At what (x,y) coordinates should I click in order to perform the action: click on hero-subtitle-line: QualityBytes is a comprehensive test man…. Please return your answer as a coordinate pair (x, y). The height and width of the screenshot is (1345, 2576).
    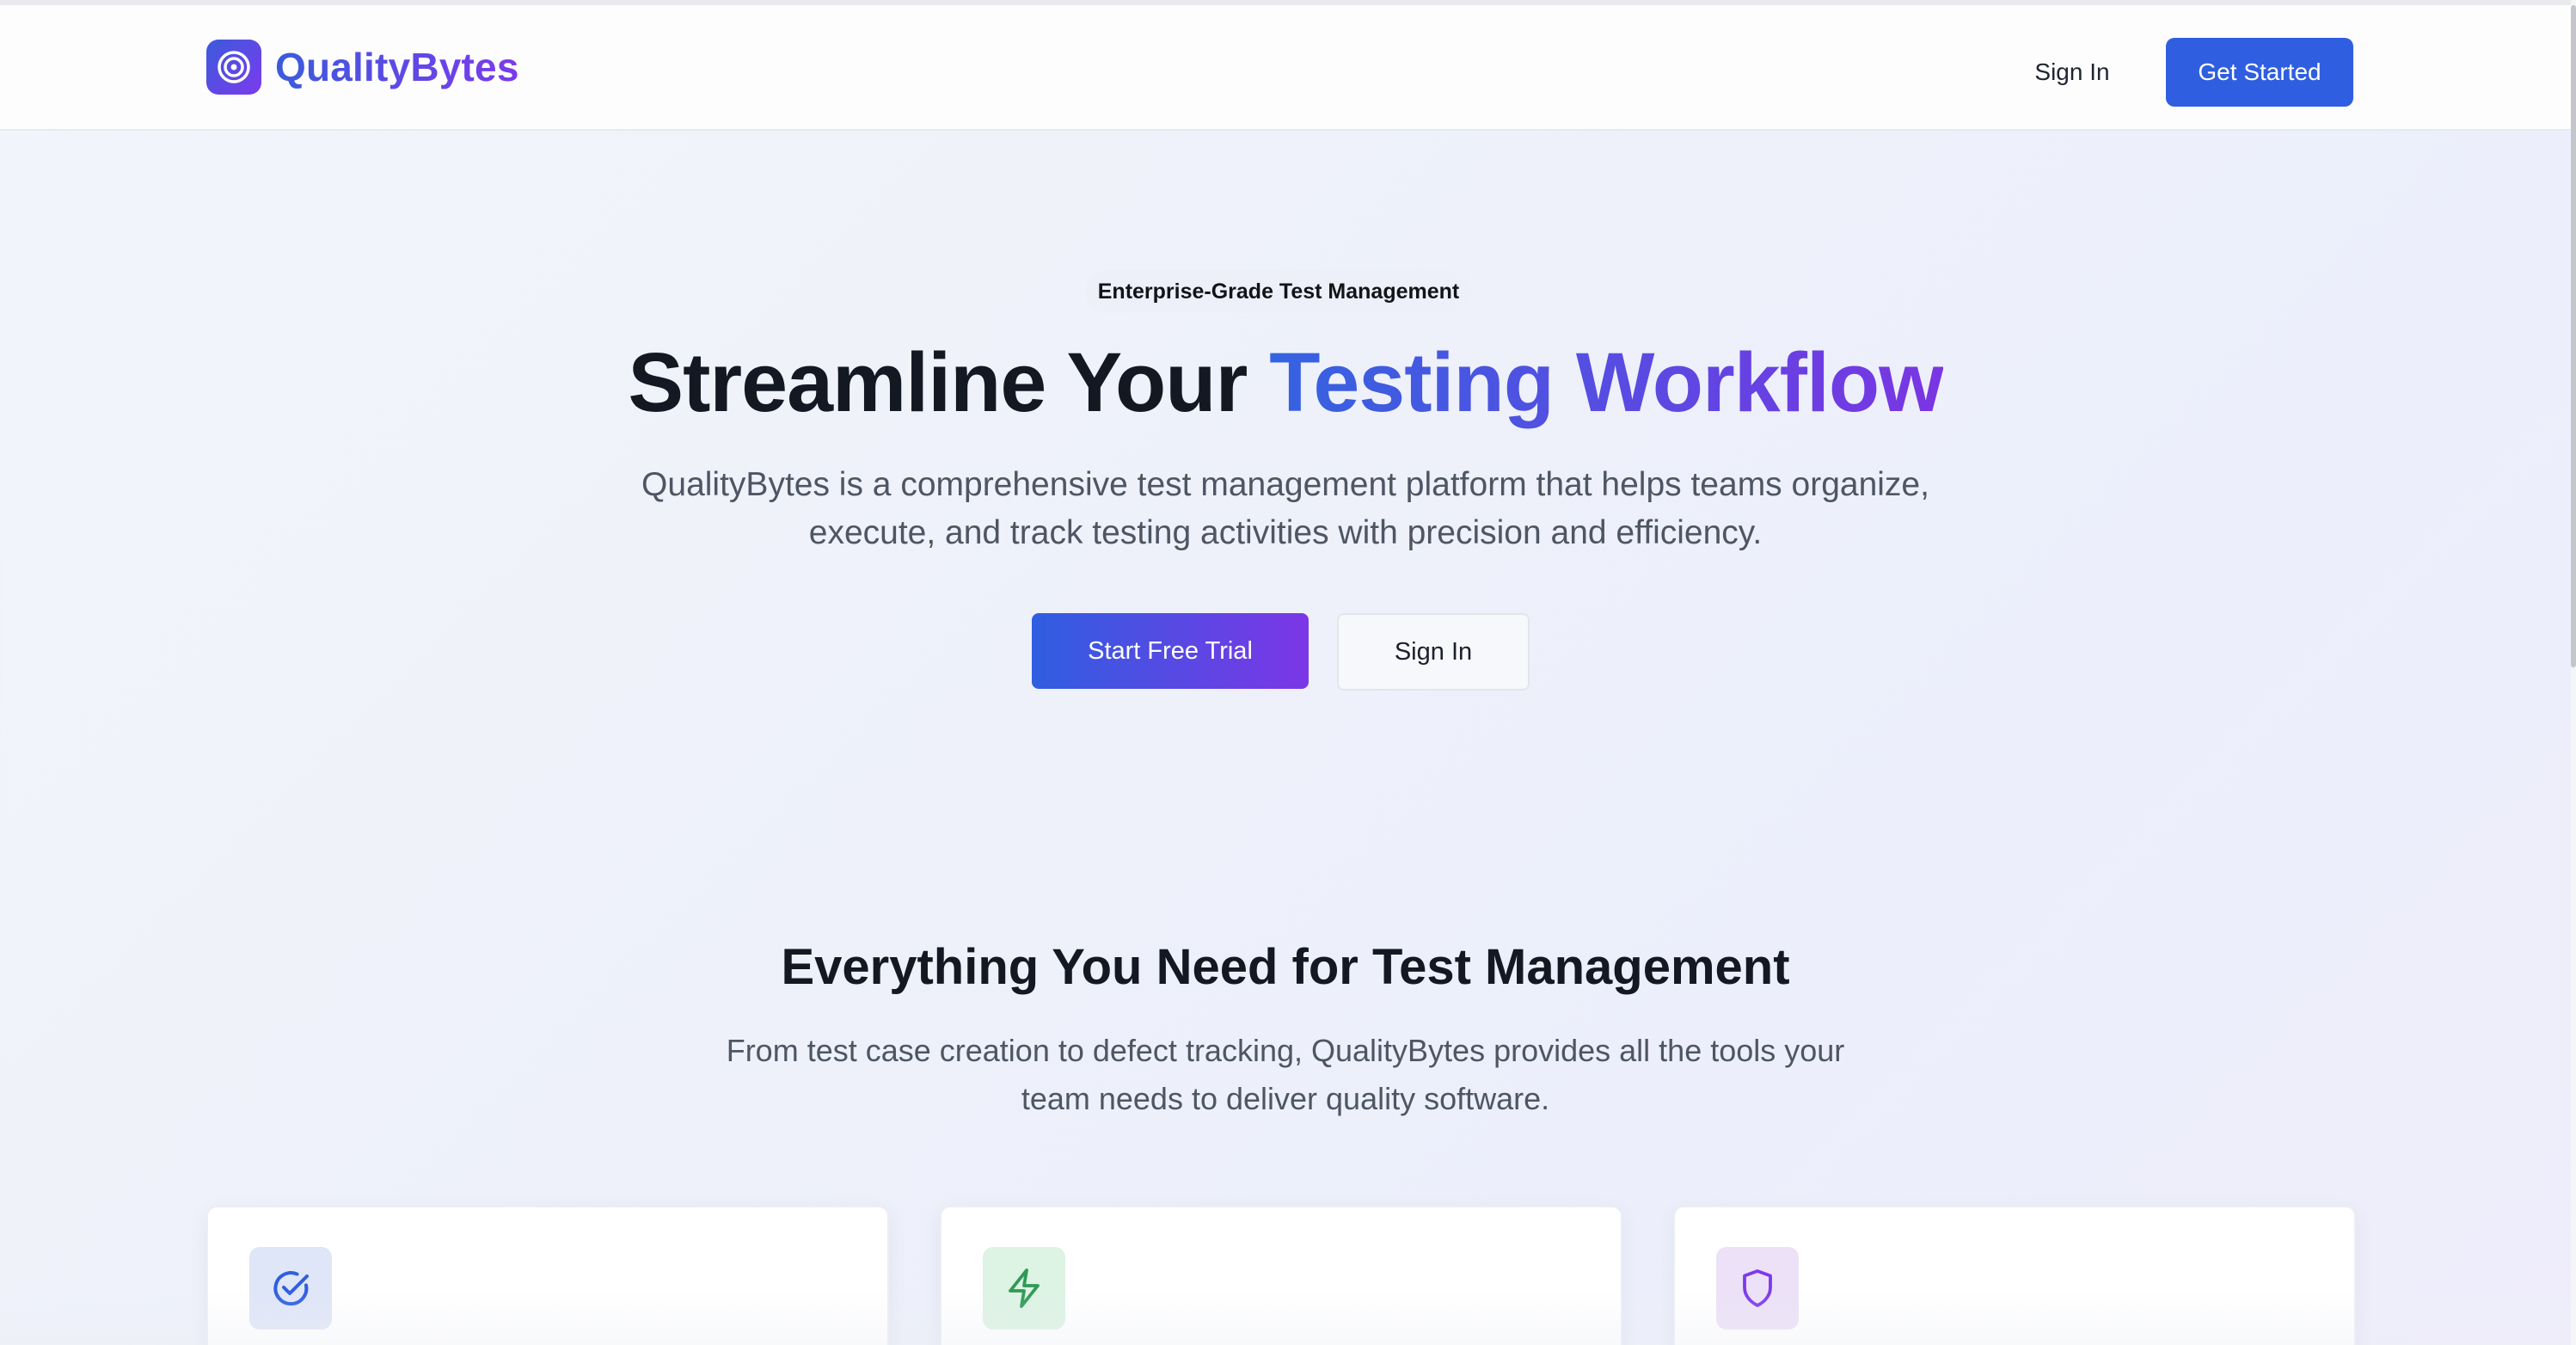
    Looking at the image, I should click on (1285, 485).